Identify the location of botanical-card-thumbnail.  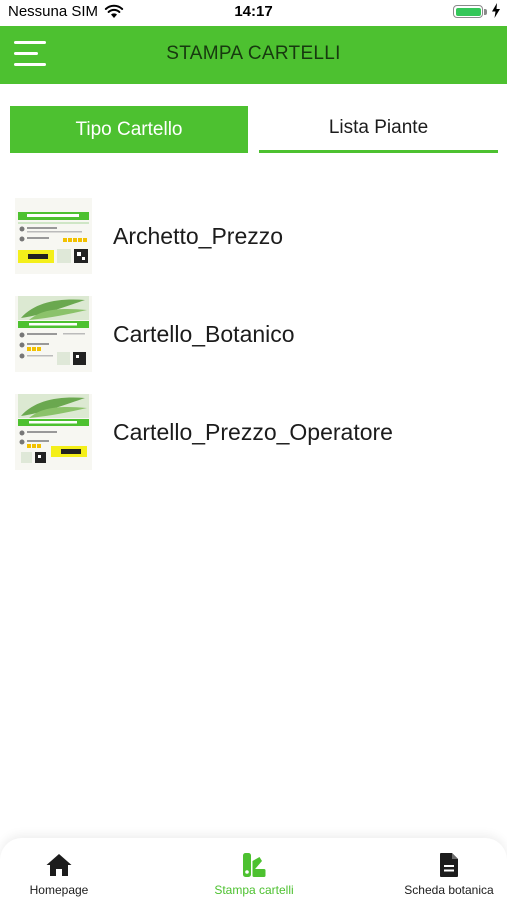
(53, 334).